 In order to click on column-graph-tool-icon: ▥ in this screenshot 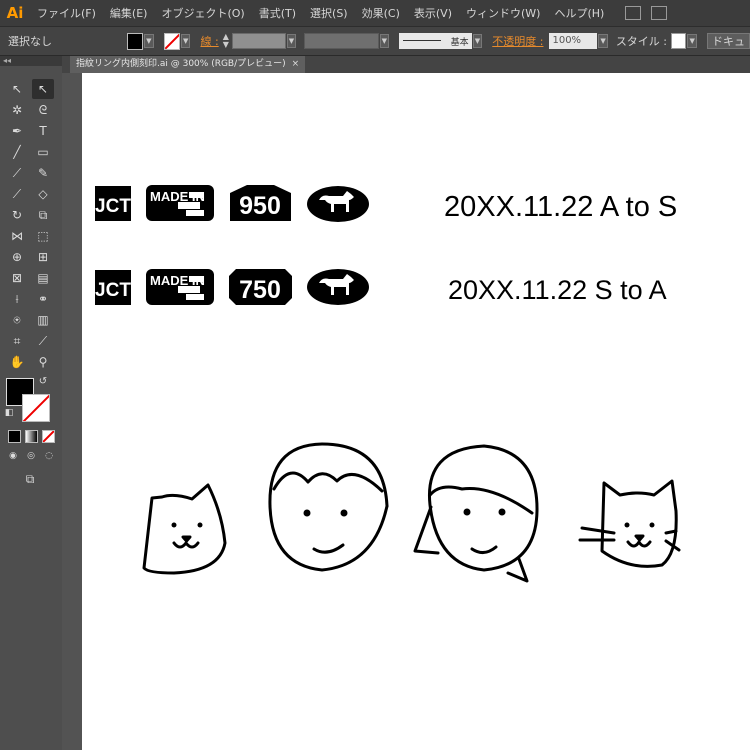, I will do `click(43, 320)`.